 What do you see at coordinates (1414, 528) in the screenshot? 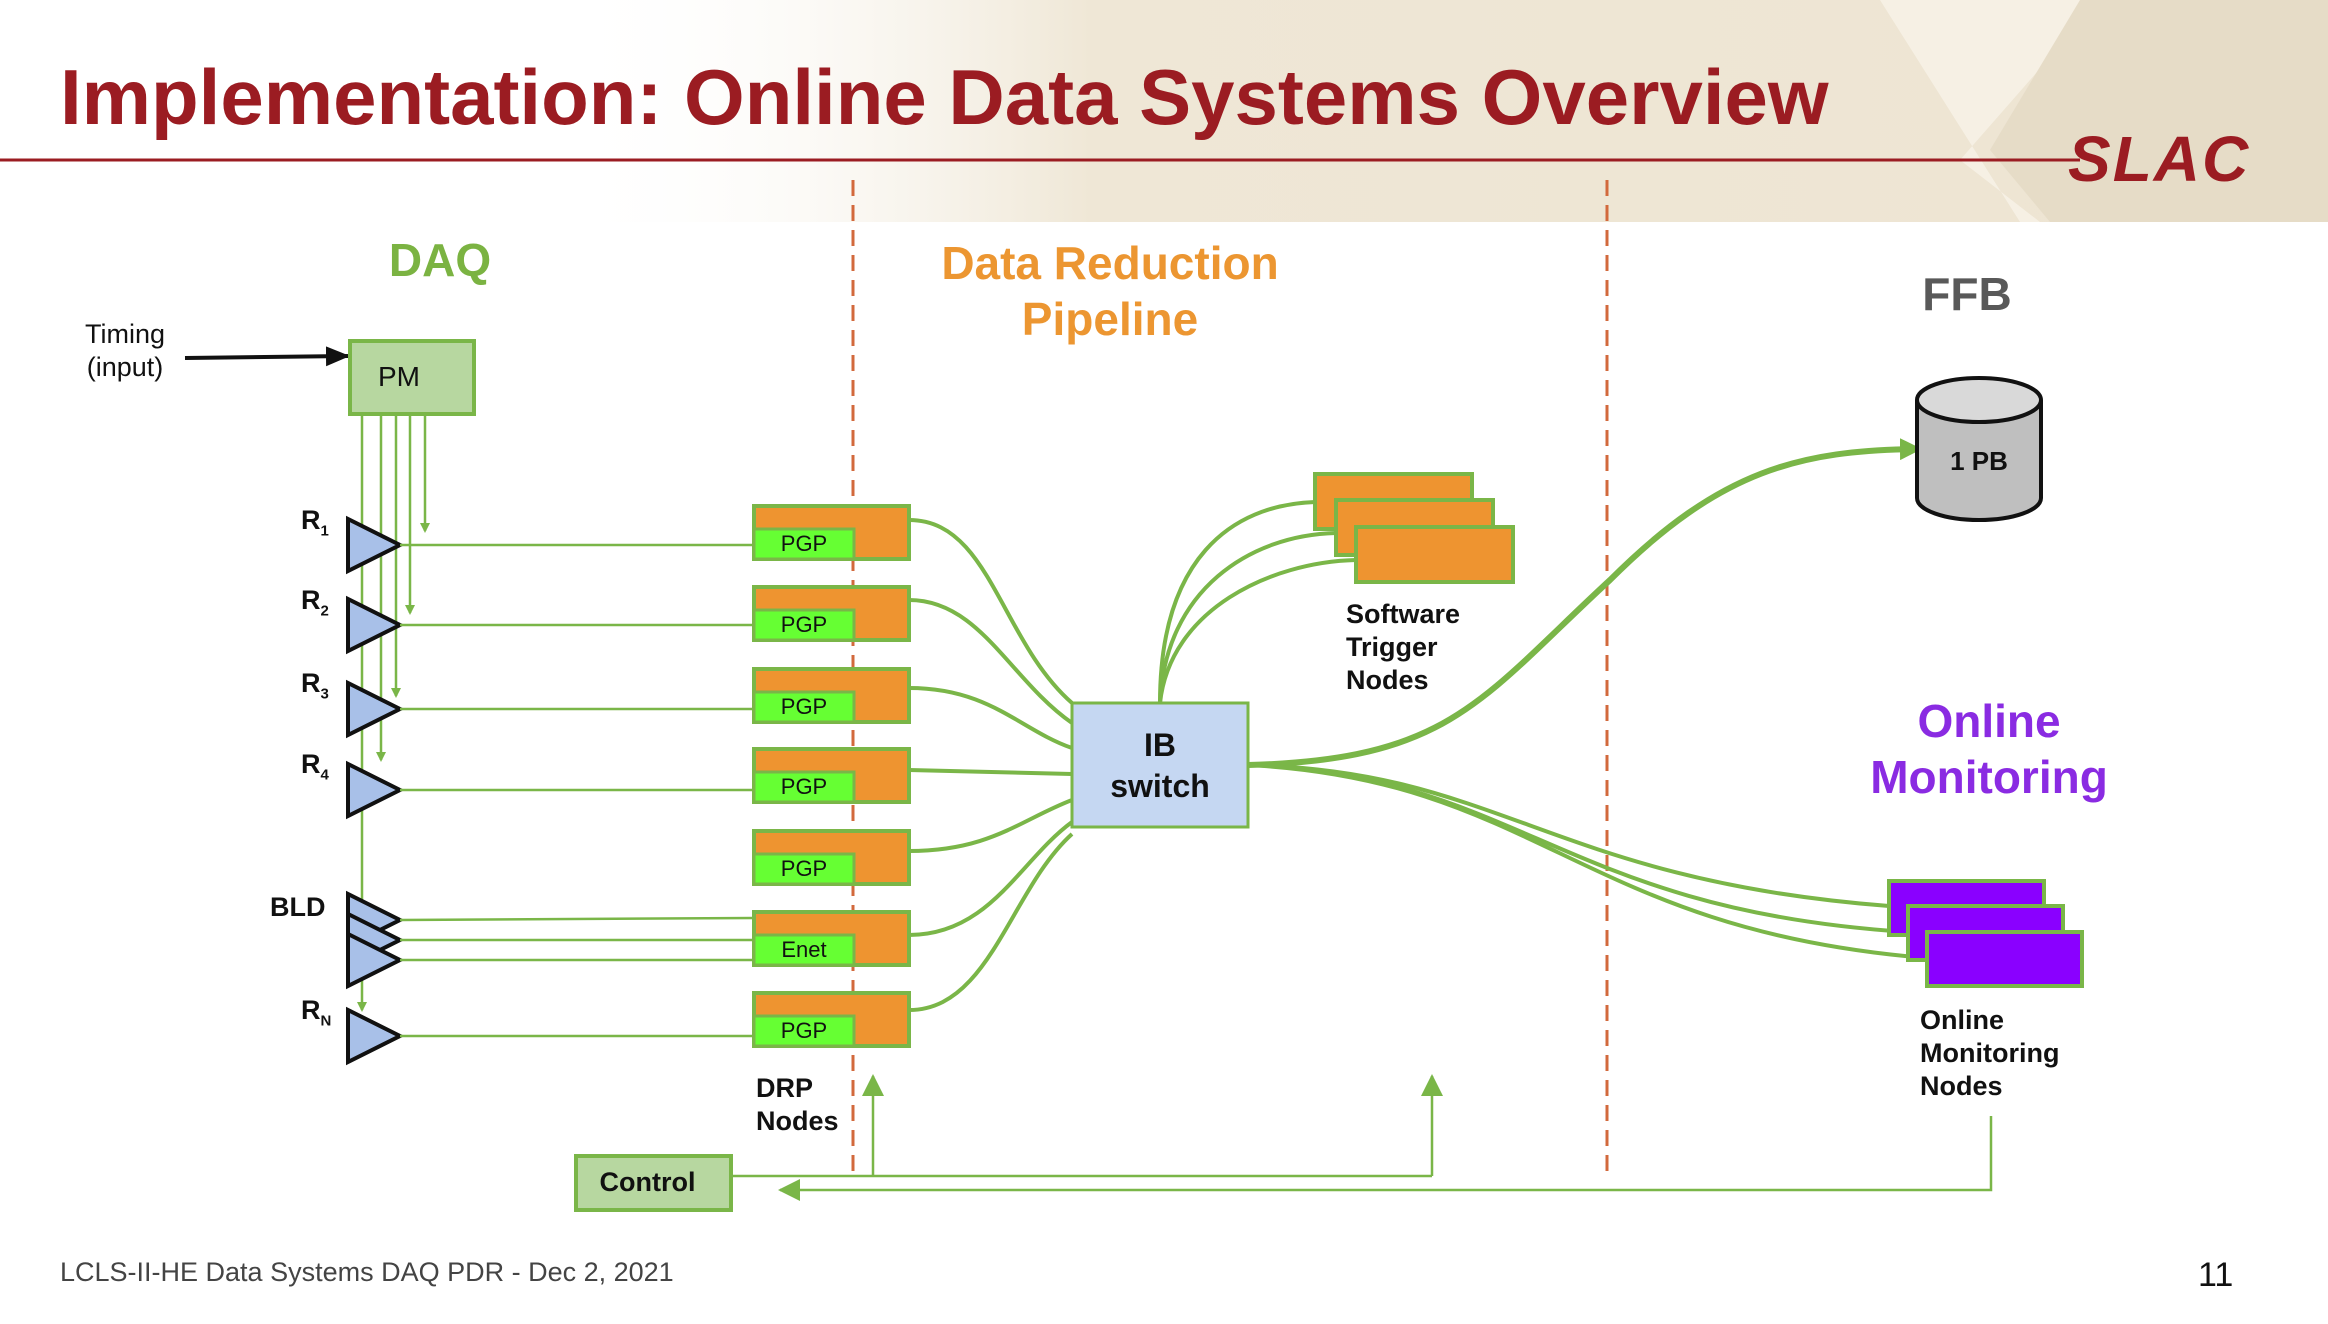
I see `software-trigger-nodes` at bounding box center [1414, 528].